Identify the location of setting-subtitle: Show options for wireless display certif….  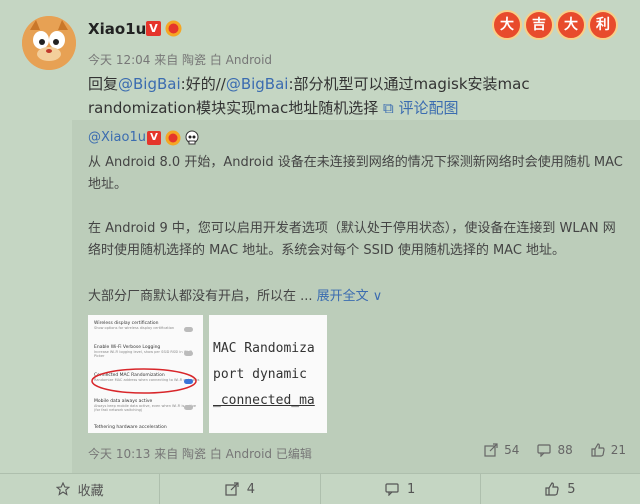
(134, 328).